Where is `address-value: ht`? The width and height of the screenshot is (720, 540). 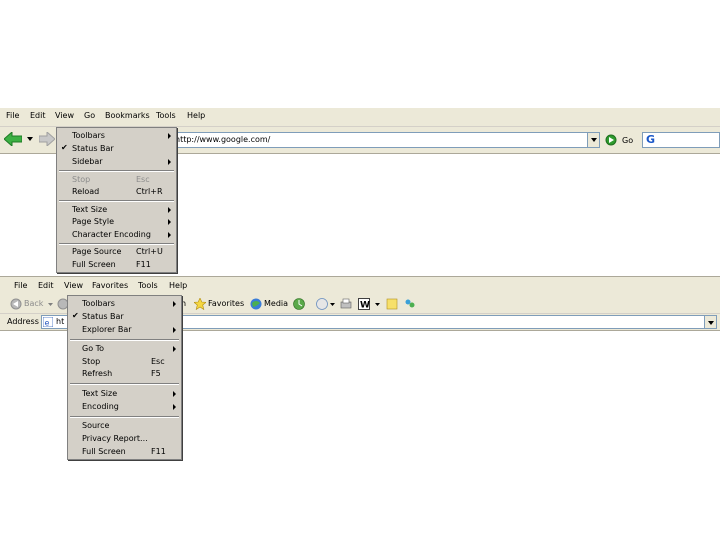 address-value: ht is located at coordinates (60, 321).